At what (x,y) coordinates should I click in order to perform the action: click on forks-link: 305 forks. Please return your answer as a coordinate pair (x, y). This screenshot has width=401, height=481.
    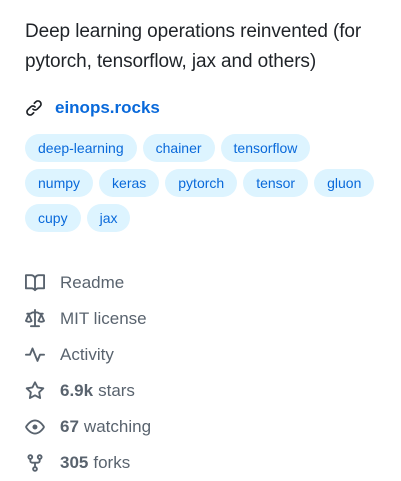
    Looking at the image, I should click on (205, 463).